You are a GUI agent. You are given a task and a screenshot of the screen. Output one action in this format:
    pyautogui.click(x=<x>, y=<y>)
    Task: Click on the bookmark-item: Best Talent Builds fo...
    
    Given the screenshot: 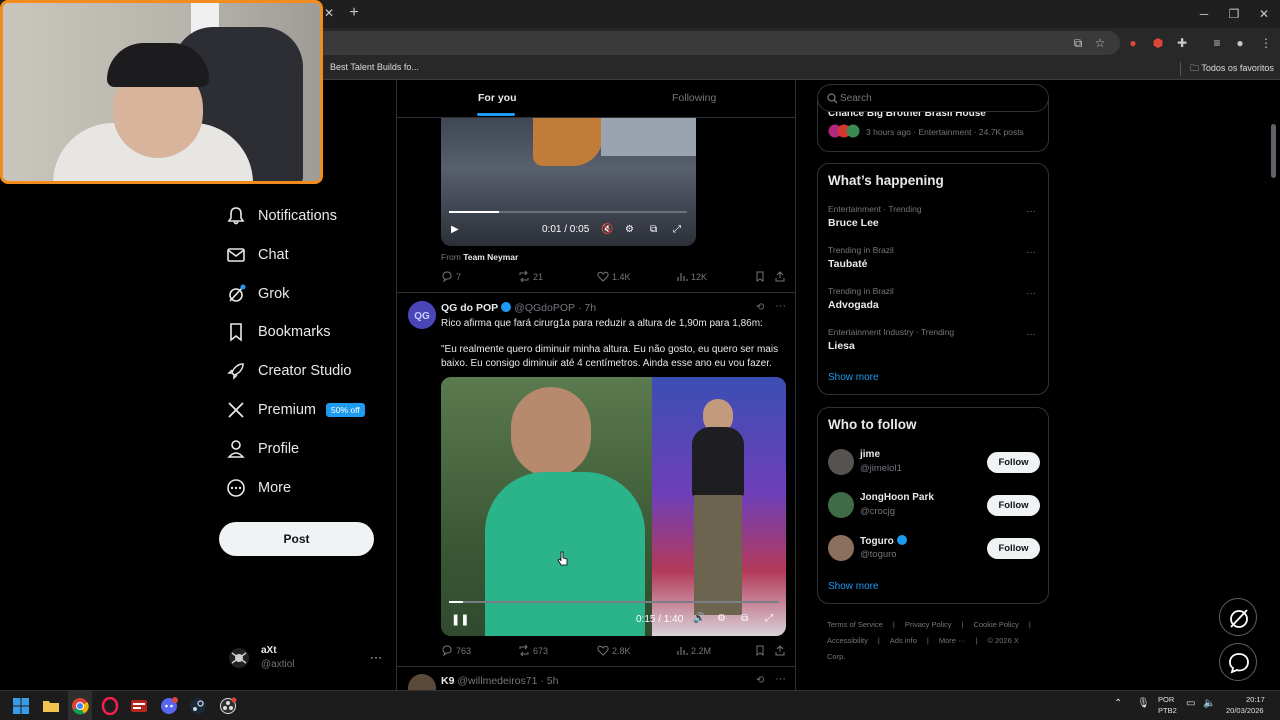 What is the action you would take?
    pyautogui.click(x=374, y=67)
    